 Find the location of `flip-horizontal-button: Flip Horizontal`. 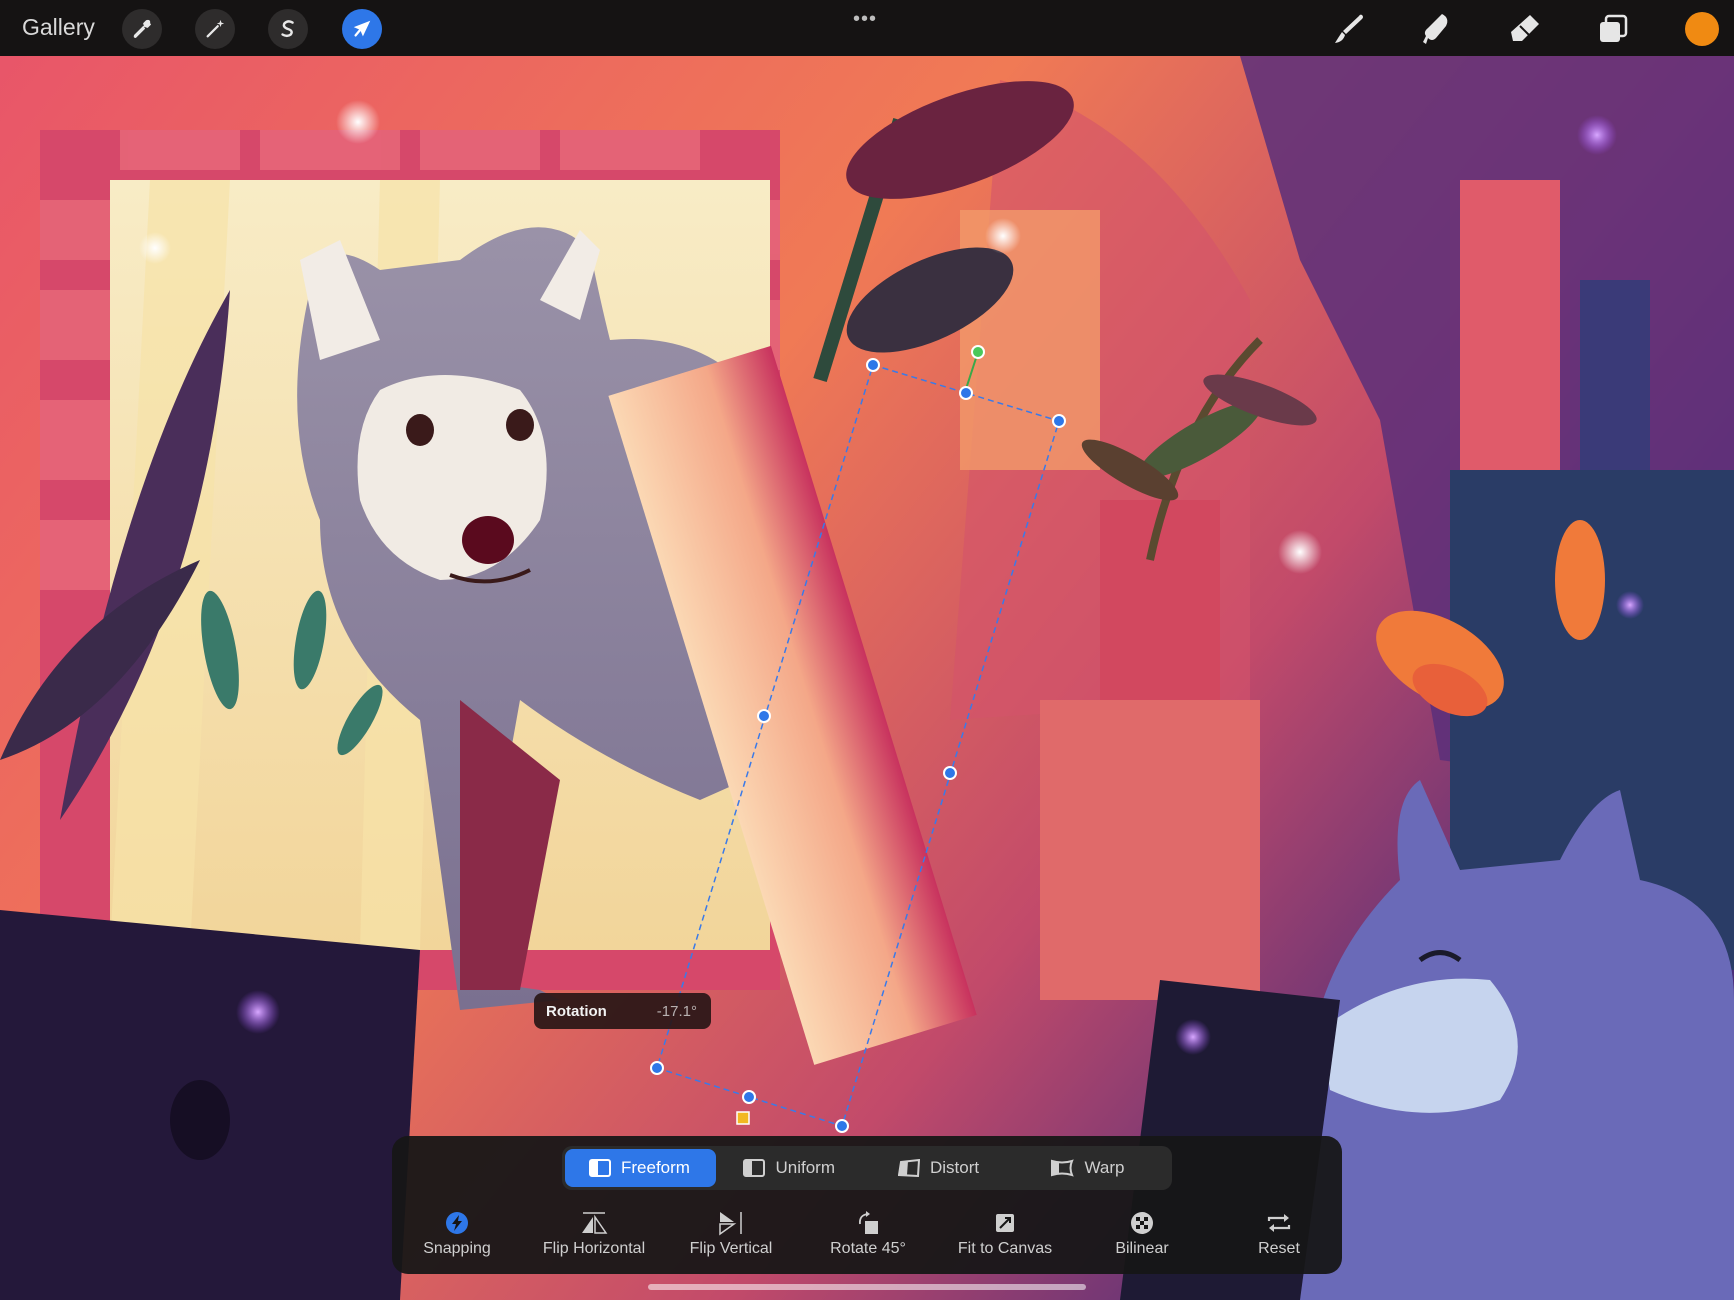

flip-horizontal-button: Flip Horizontal is located at coordinates (594, 1233).